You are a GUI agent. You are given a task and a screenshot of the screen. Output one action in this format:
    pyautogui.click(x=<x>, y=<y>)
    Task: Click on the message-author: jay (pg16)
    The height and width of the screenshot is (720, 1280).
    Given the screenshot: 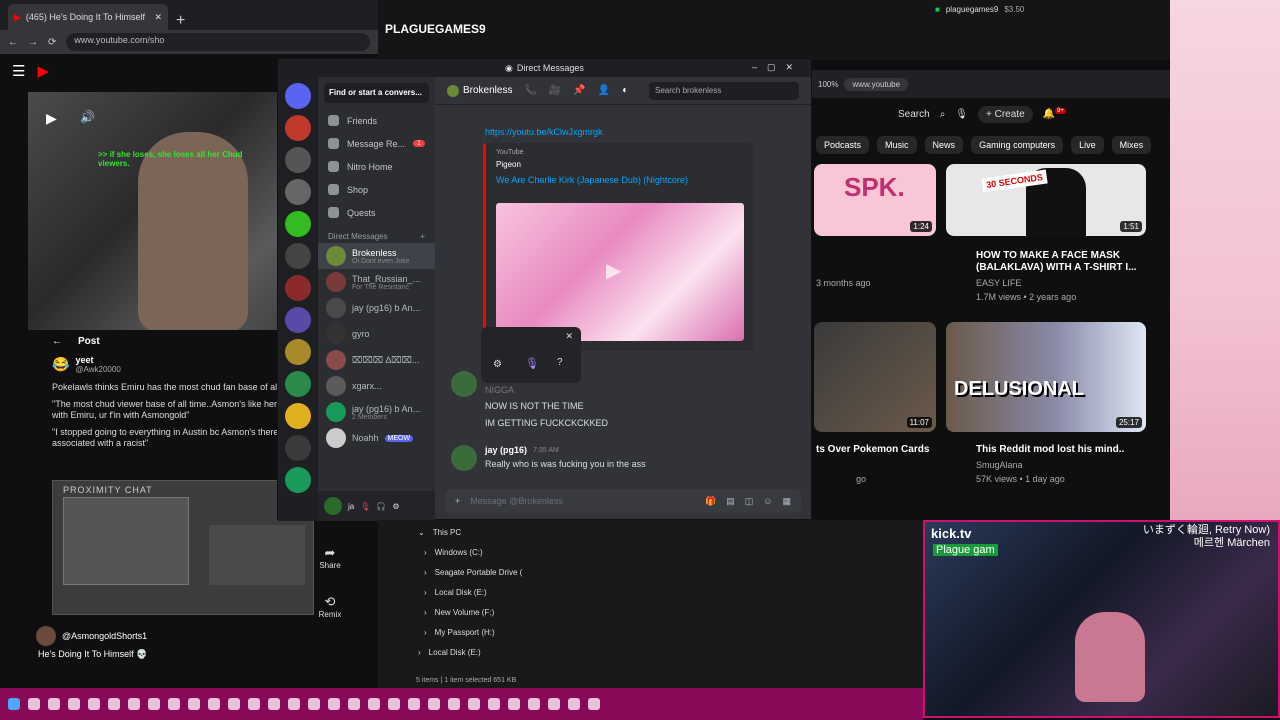 What is the action you would take?
    pyautogui.click(x=506, y=450)
    